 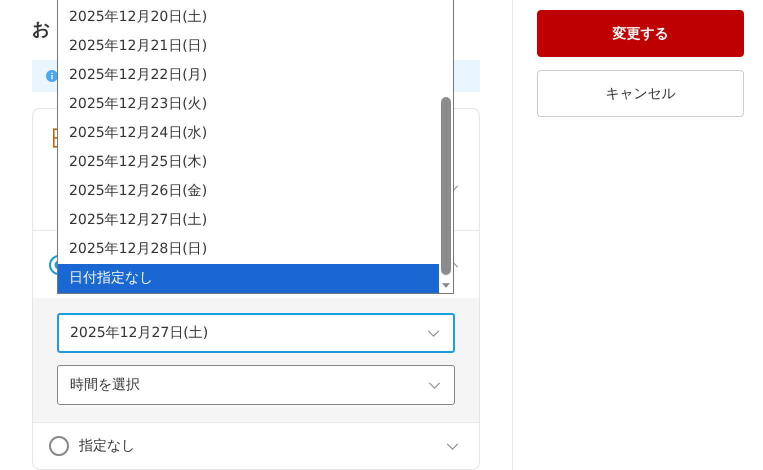 I want to click on date-select: 2025年12月27日(土), so click(x=256, y=333).